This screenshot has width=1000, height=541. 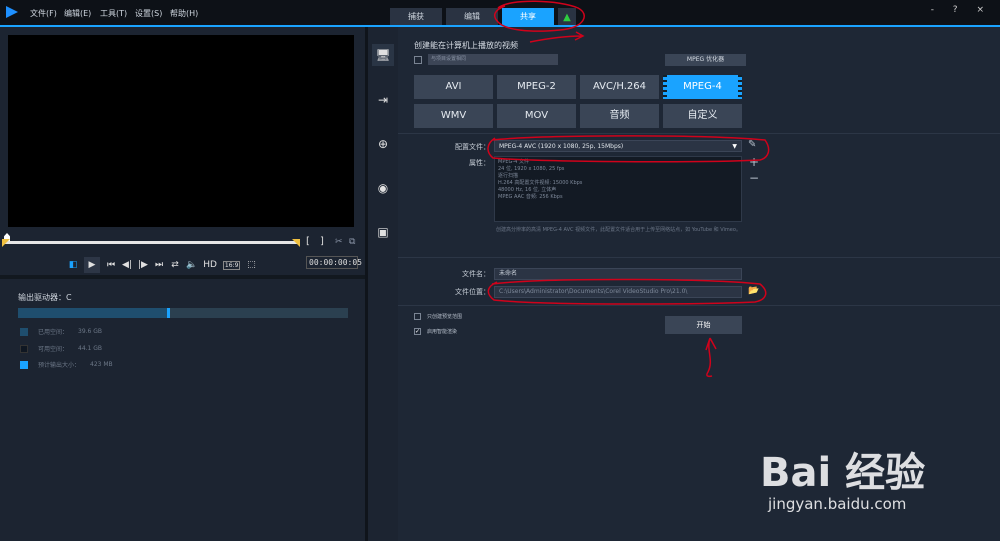 I want to click on web-icon: ⊕, so click(x=383, y=144).